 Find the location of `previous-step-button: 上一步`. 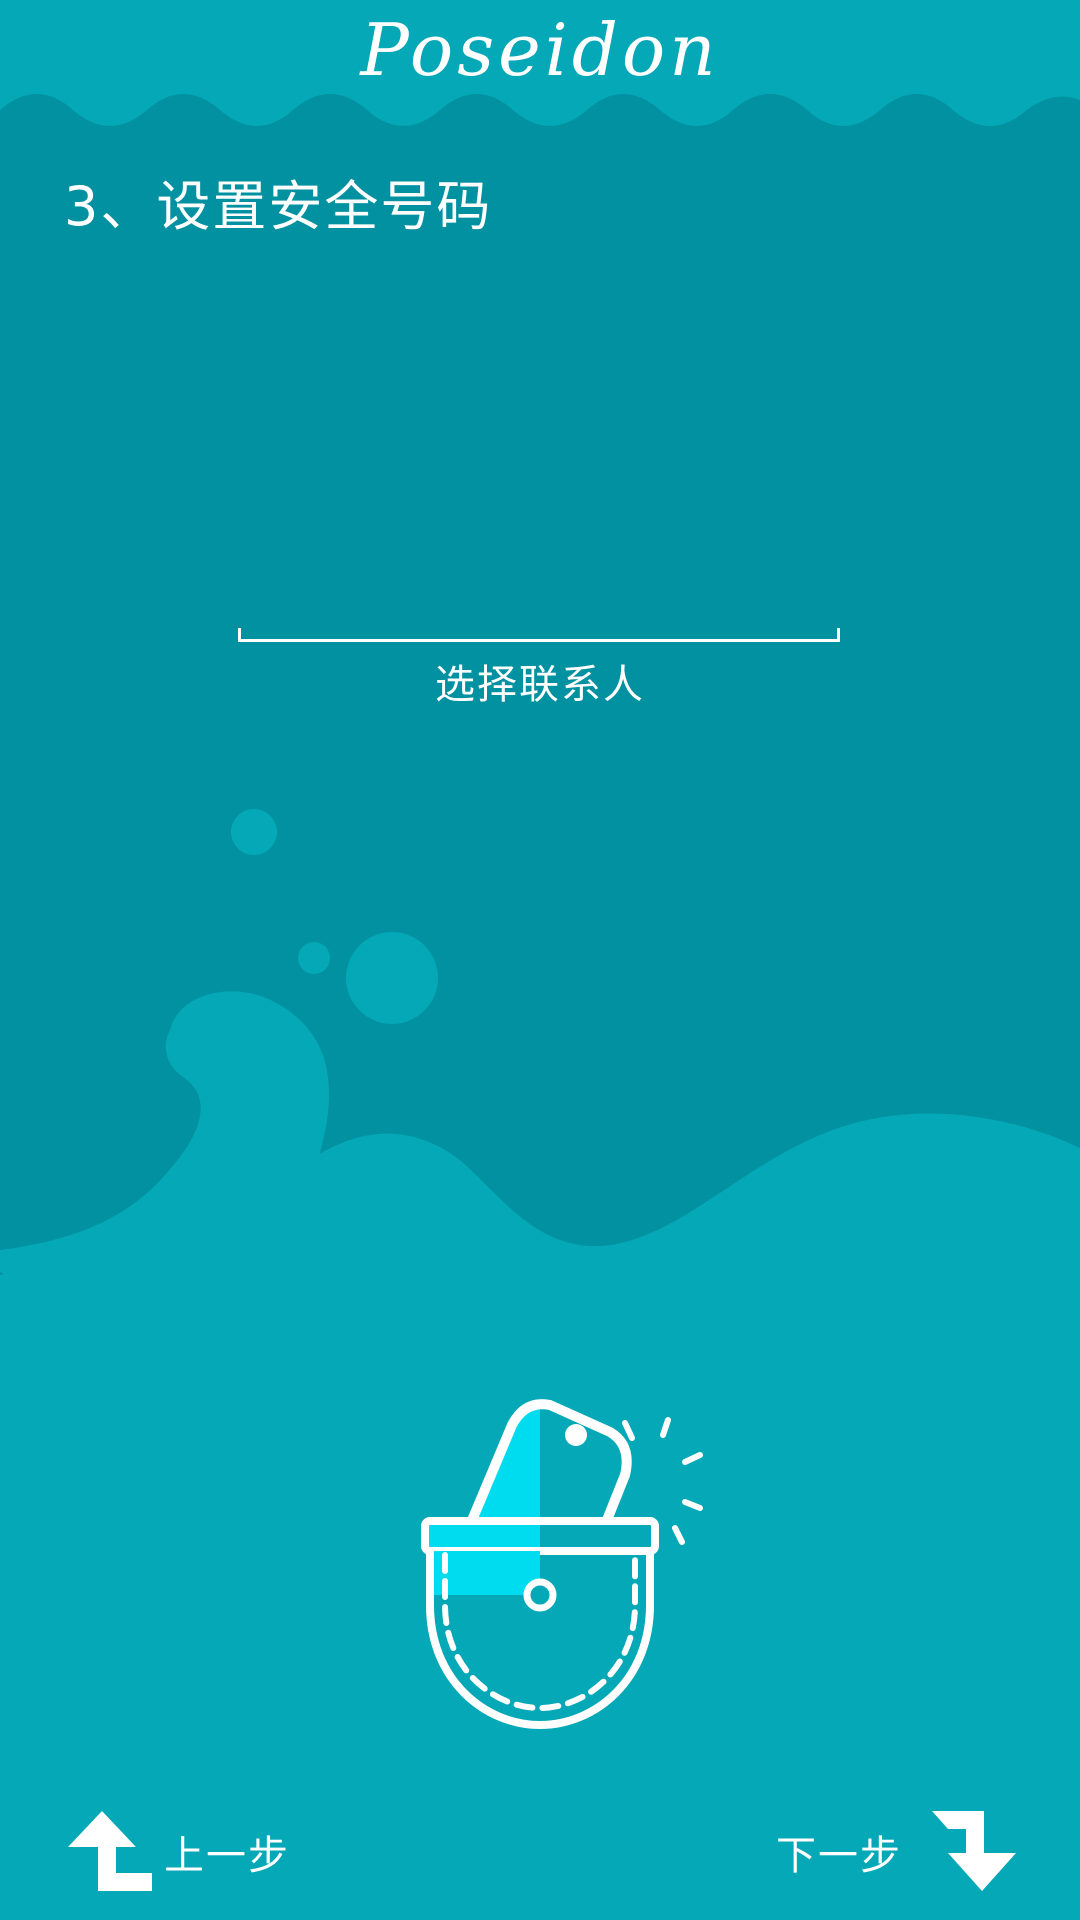

previous-step-button: 上一步 is located at coordinates (179, 1852).